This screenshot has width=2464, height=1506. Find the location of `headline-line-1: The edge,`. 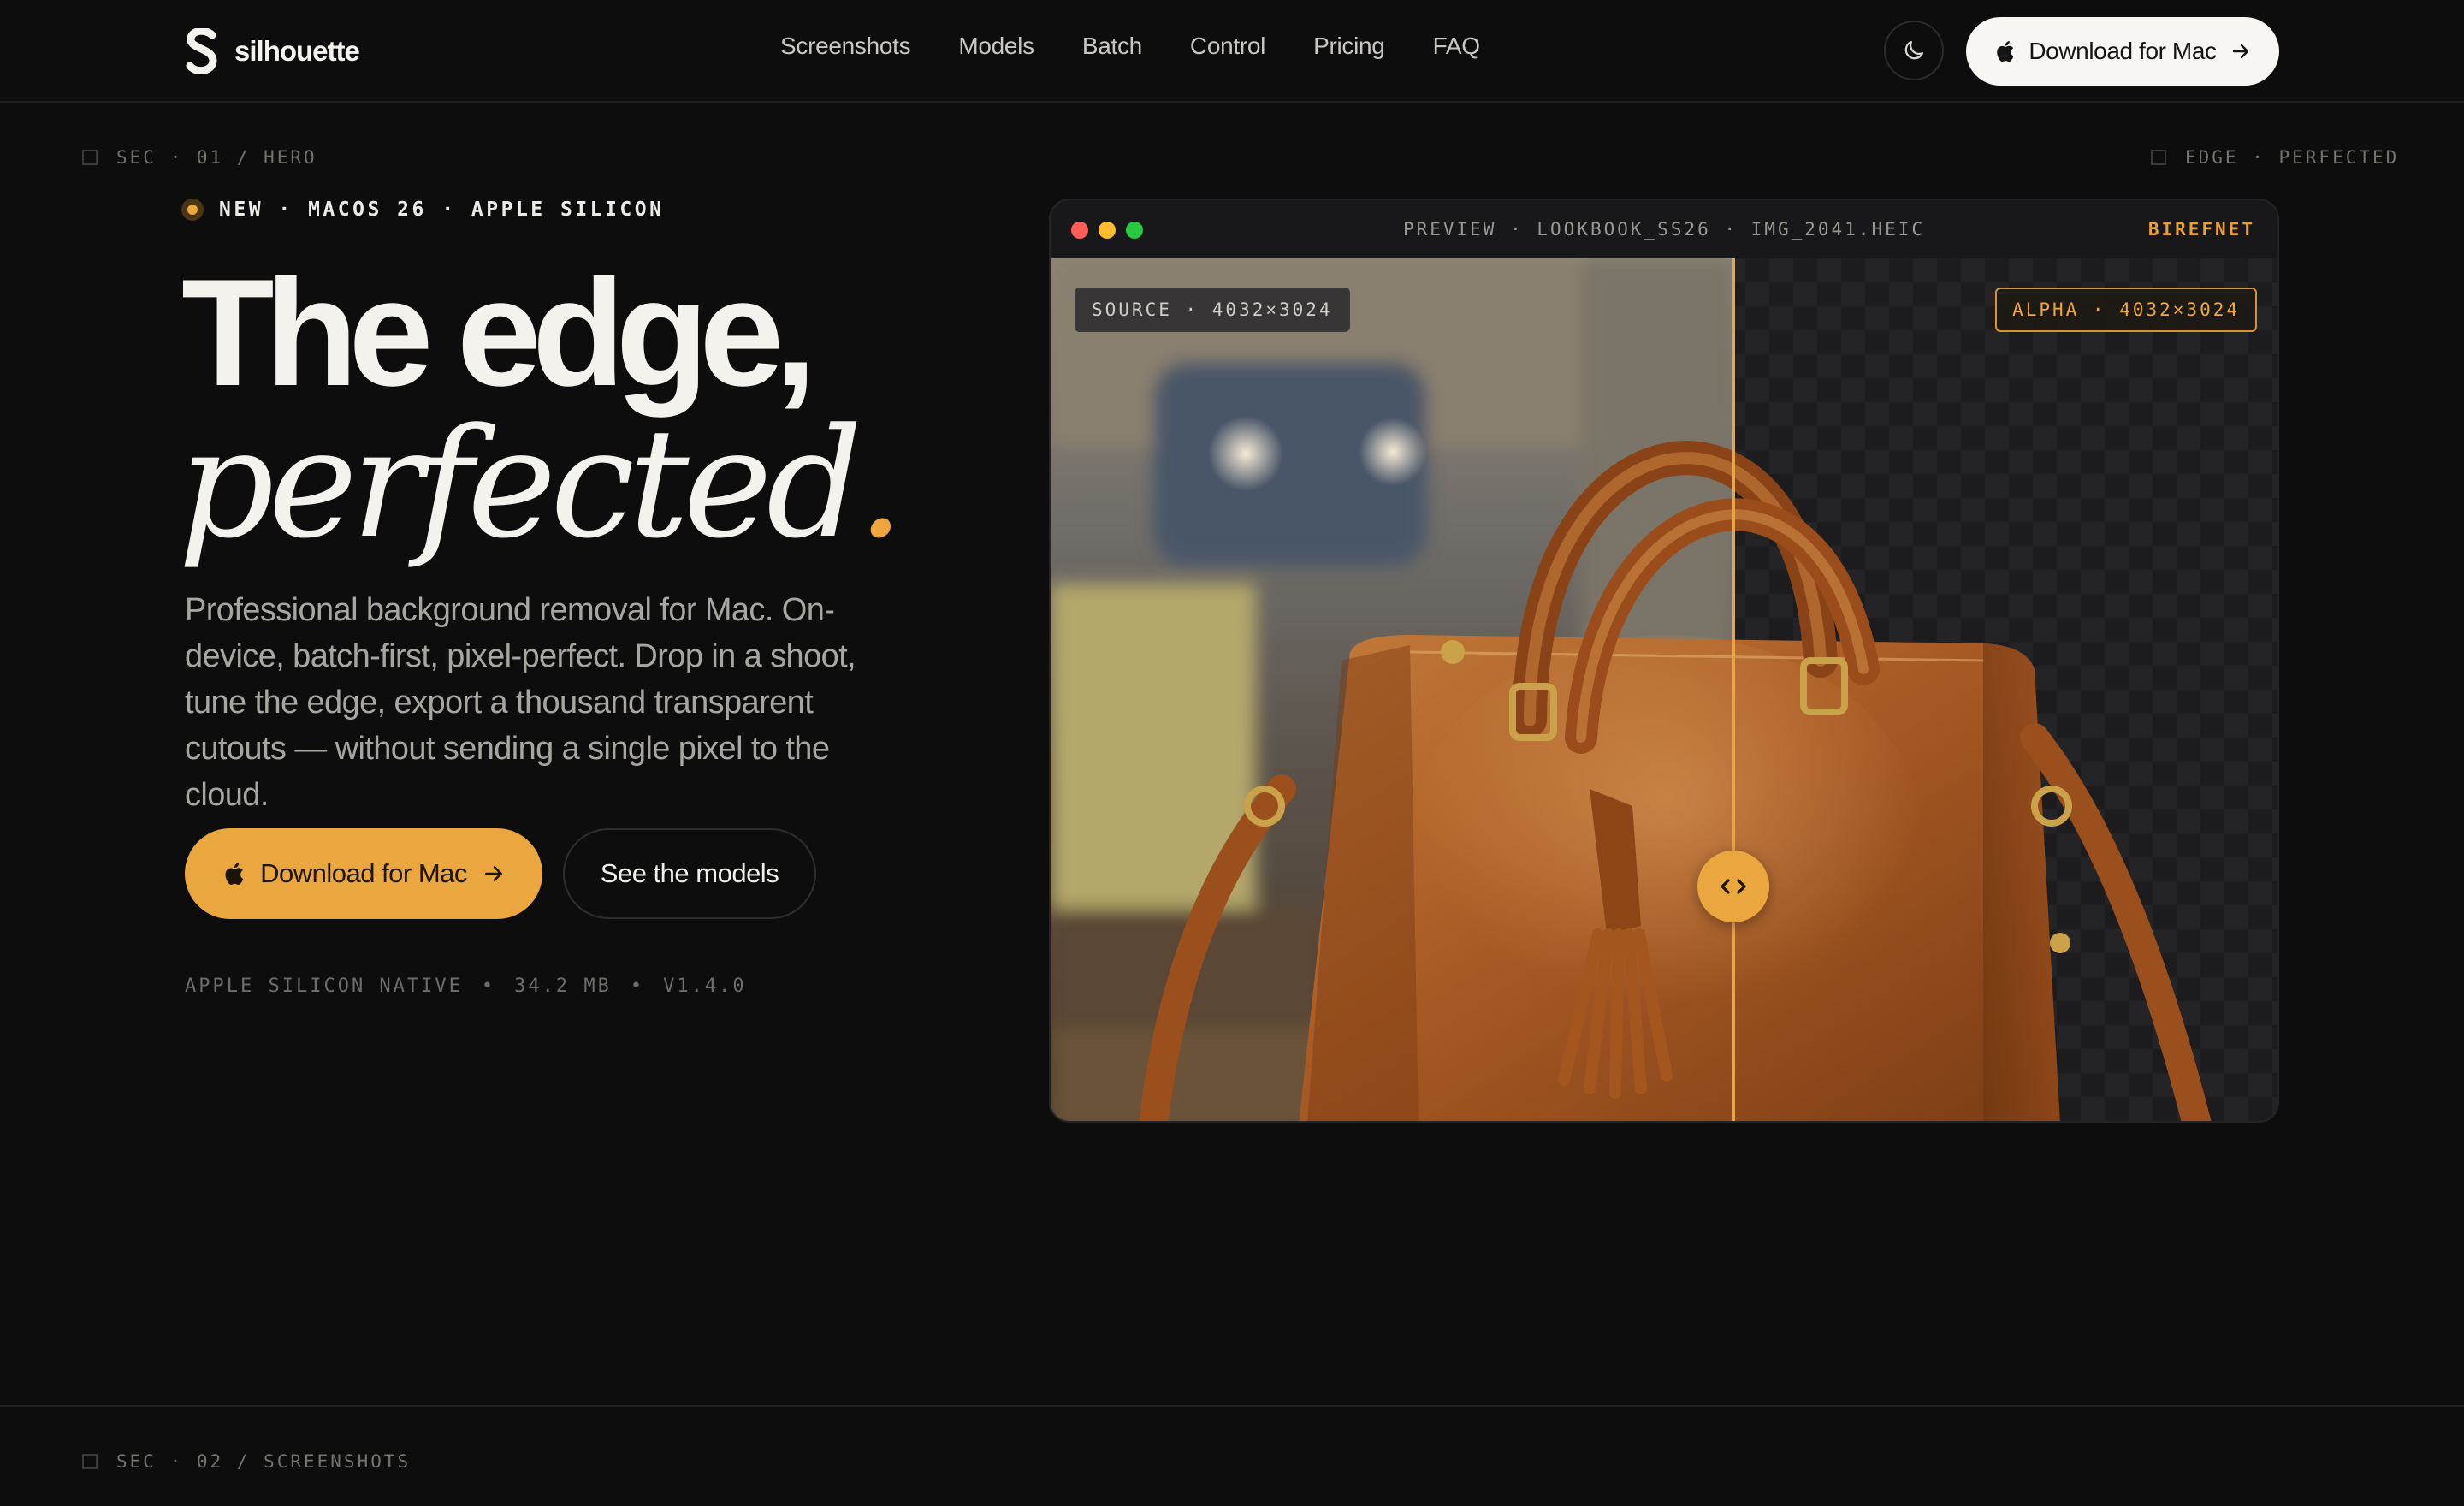

headline-line-1: The edge, is located at coordinates (499, 333).